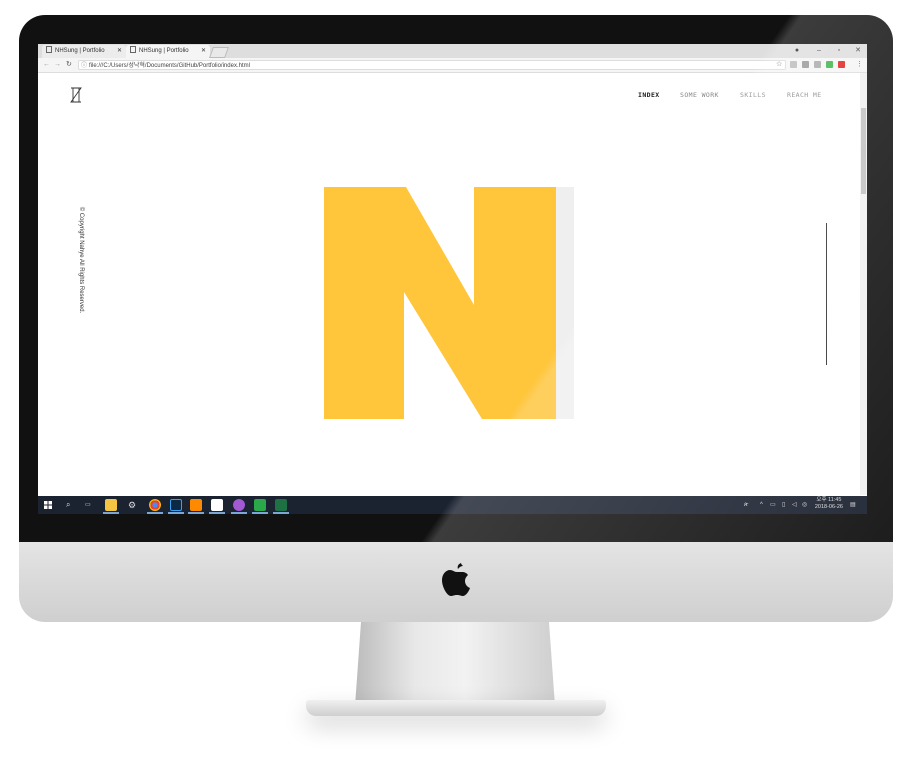 Image resolution: width=910 pixels, height=770 pixels. Describe the element at coordinates (81, 260) in the screenshot. I see `copyright-text: © Copyright Nahye All Rights Reserved.` at that location.